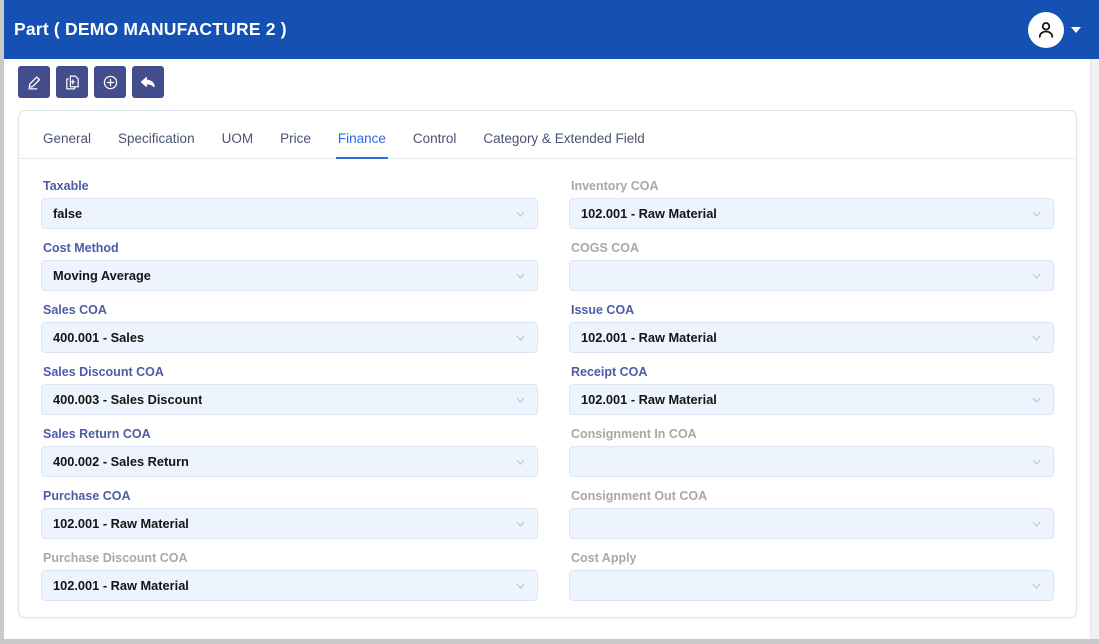 This screenshot has width=1099, height=644. Describe the element at coordinates (115, 558) in the screenshot. I see `label-purchase-discount-coa: Purchase Discount COA` at that location.